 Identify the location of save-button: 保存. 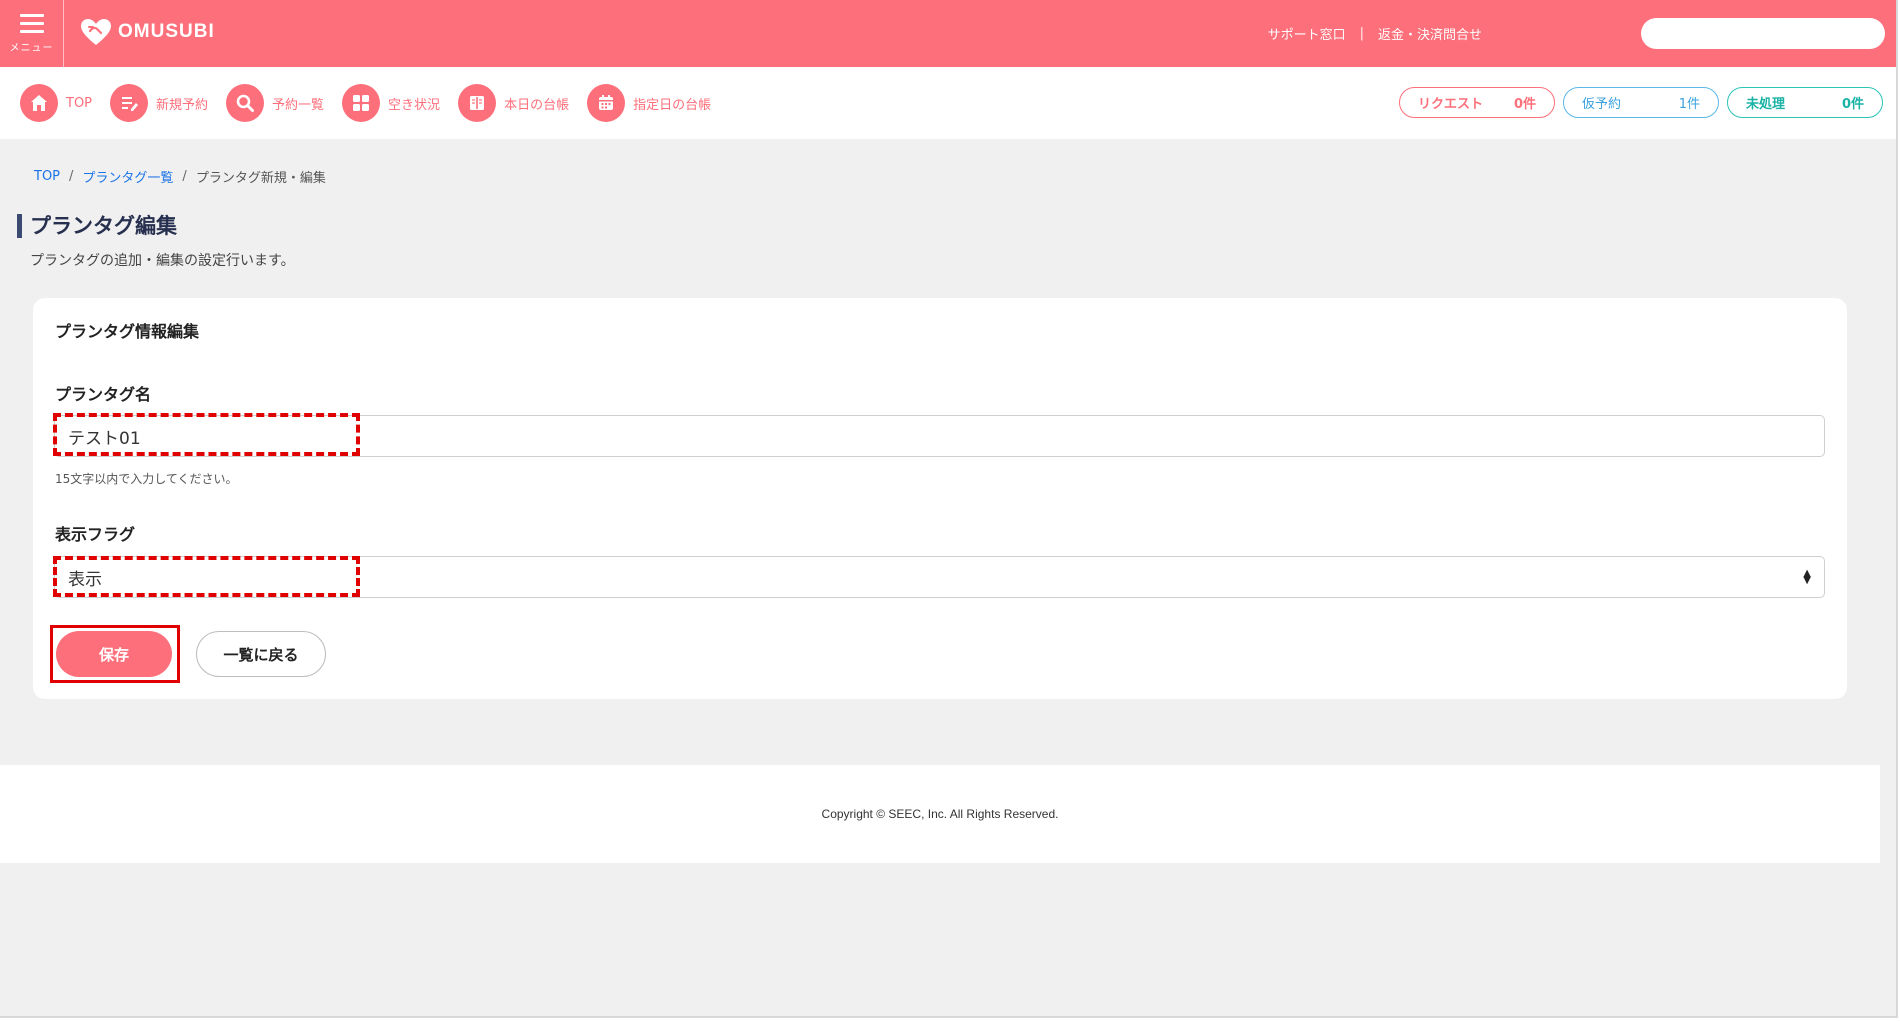
(114, 654).